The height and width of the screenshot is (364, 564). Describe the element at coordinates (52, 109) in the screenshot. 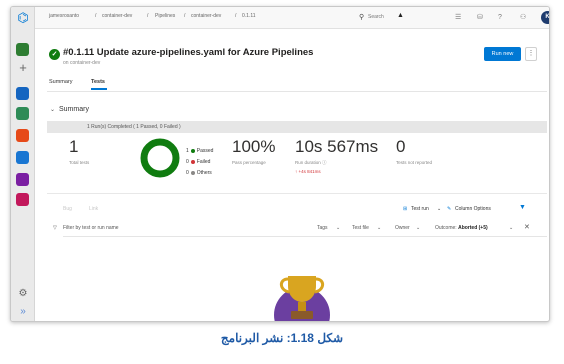

I see `collapse-chevron-icon: ⌄` at that location.